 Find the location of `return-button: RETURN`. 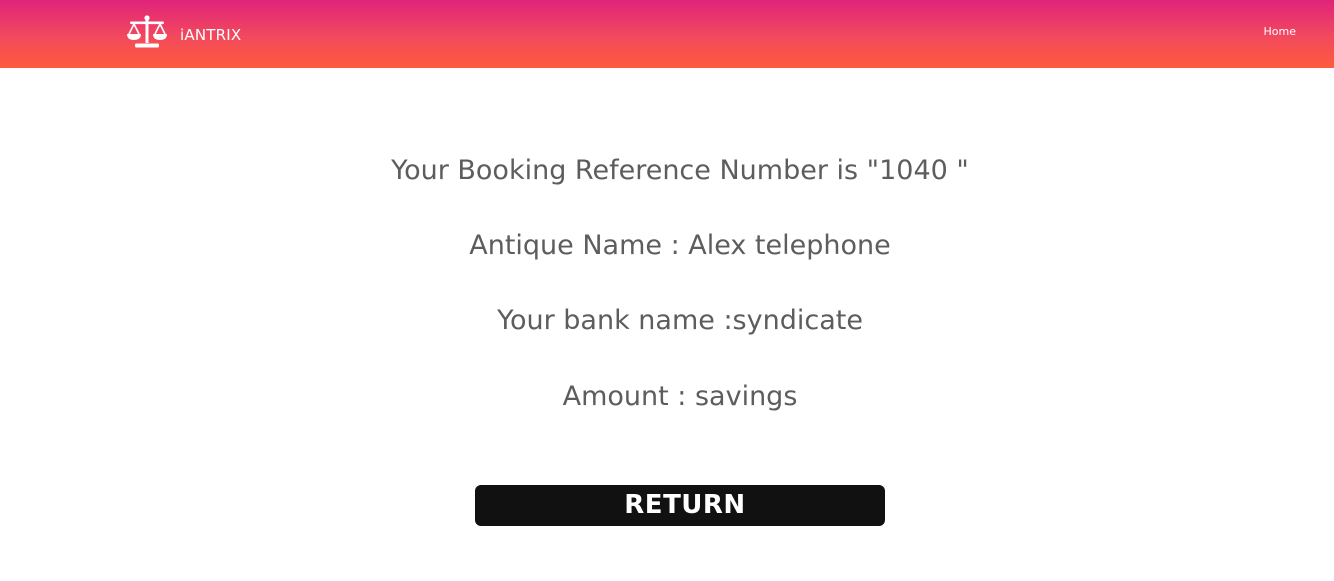

return-button: RETURN is located at coordinates (680, 505).